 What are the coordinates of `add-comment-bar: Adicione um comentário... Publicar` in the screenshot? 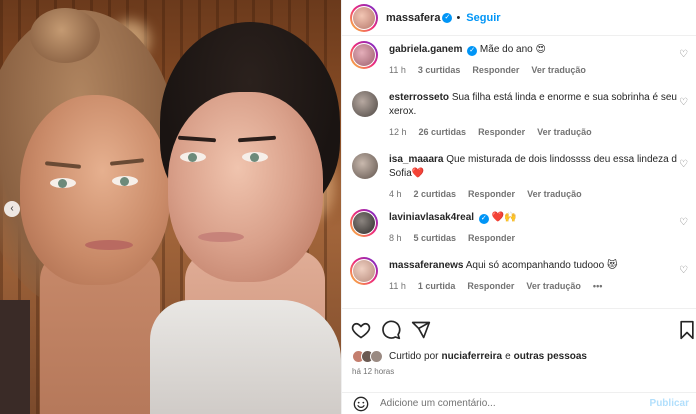 It's located at (519, 403).